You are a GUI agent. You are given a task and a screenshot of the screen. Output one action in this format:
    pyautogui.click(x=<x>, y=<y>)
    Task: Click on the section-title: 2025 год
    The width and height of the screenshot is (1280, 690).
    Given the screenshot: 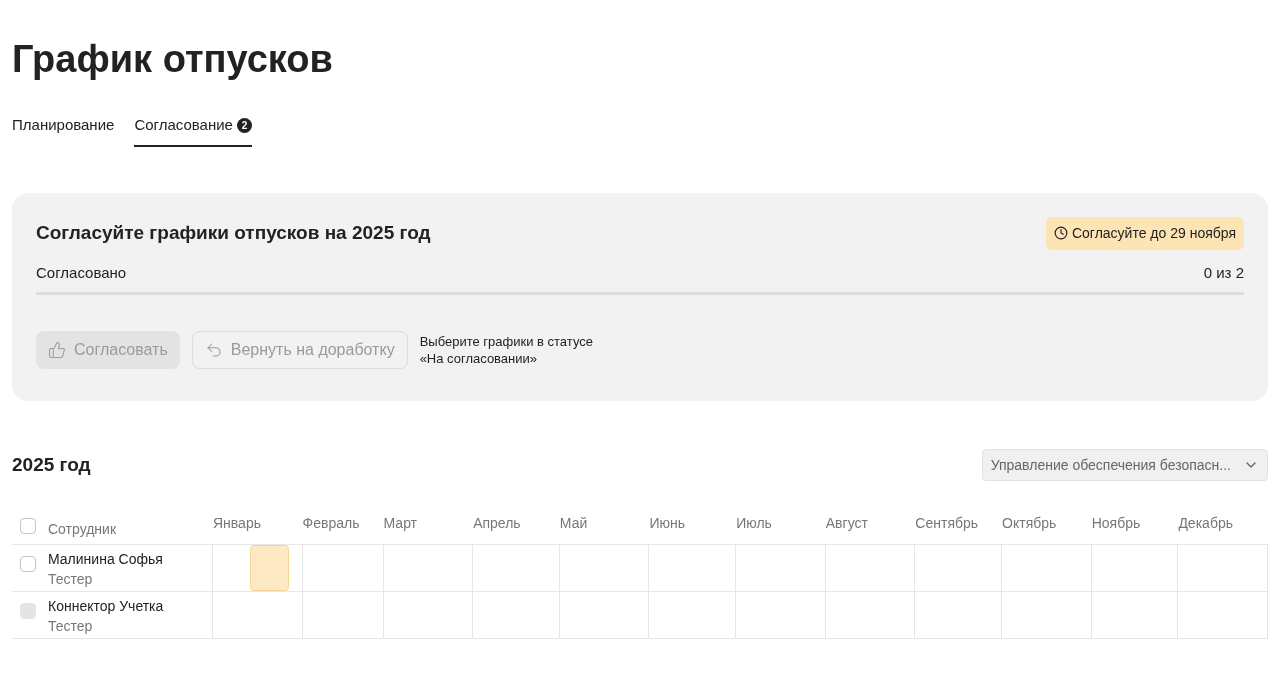 What is the action you would take?
    pyautogui.click(x=51, y=464)
    